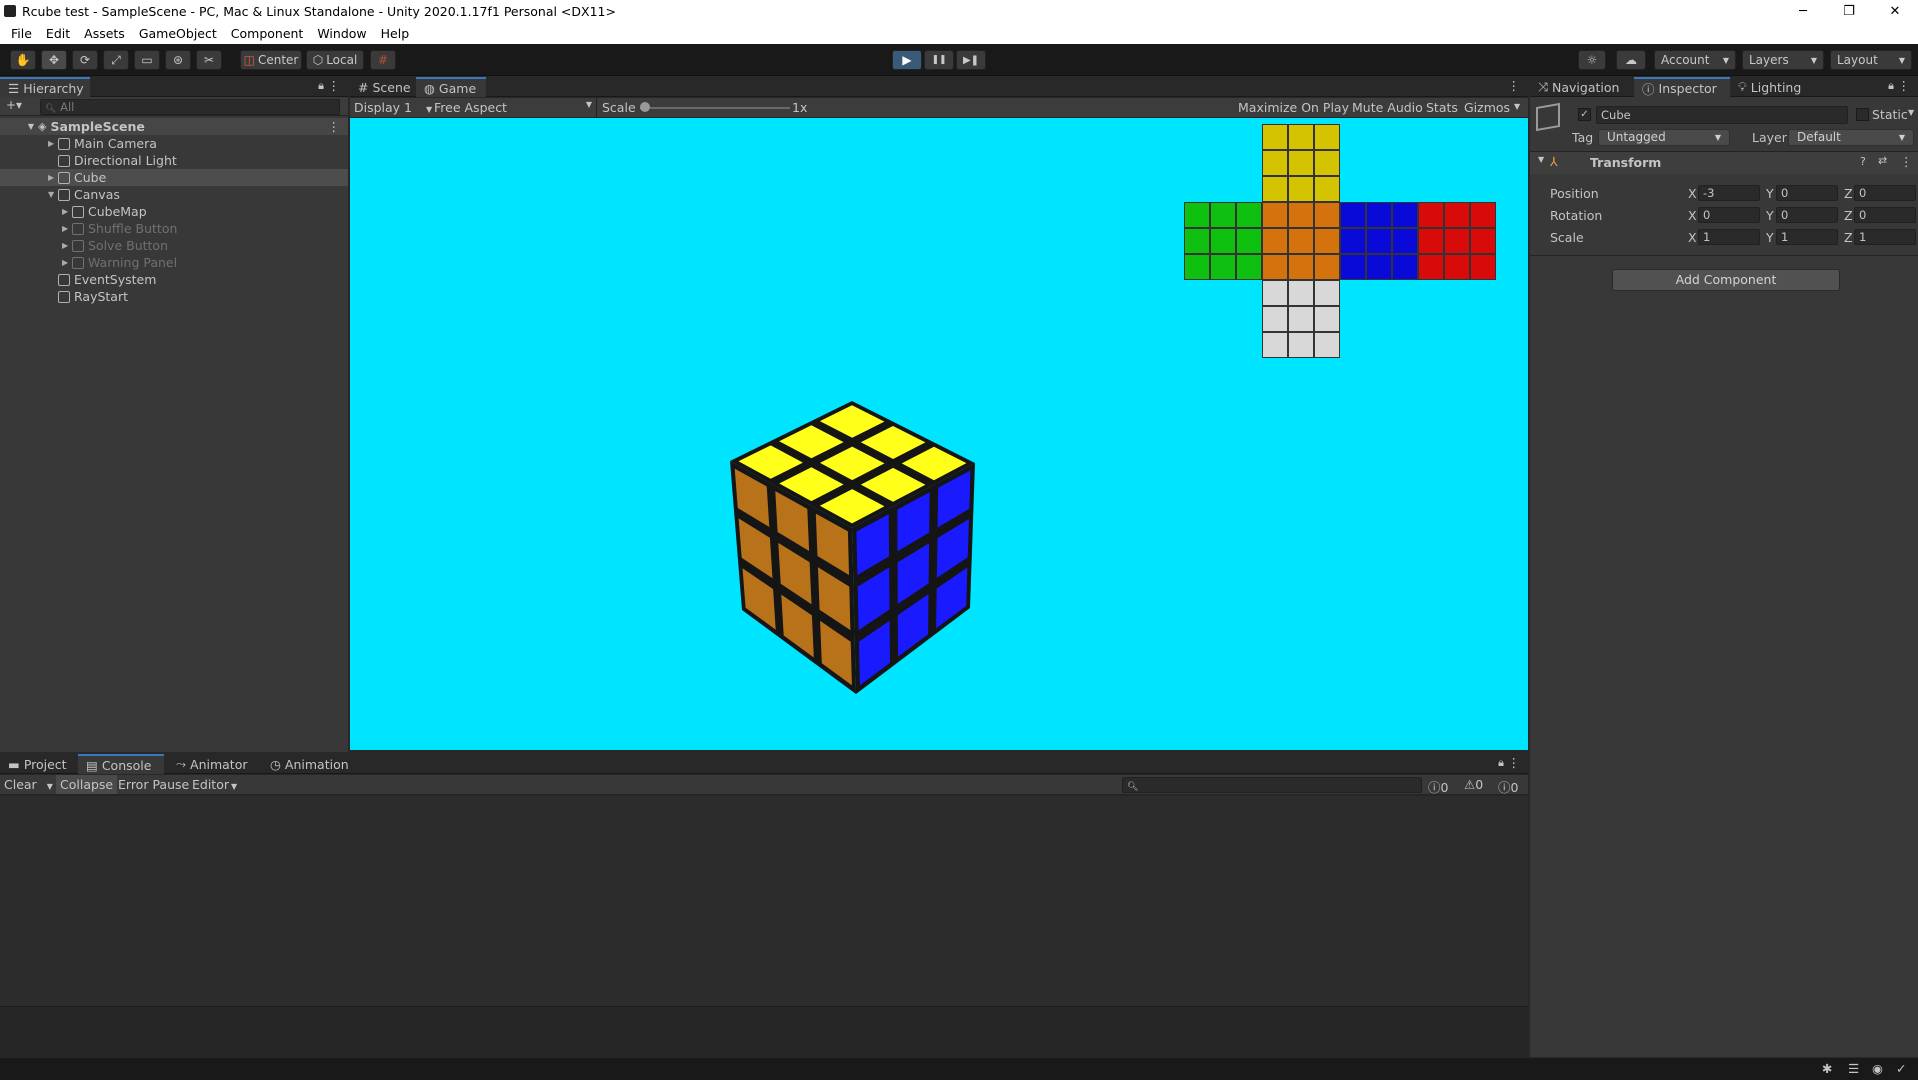 This screenshot has width=1918, height=1080. What do you see at coordinates (116, 60) in the screenshot?
I see `scale-tool-button: ⤢` at bounding box center [116, 60].